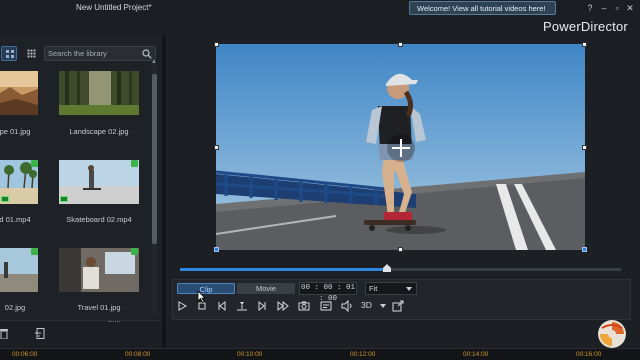 The image size is (640, 360). I want to click on play-button, so click(182, 306).